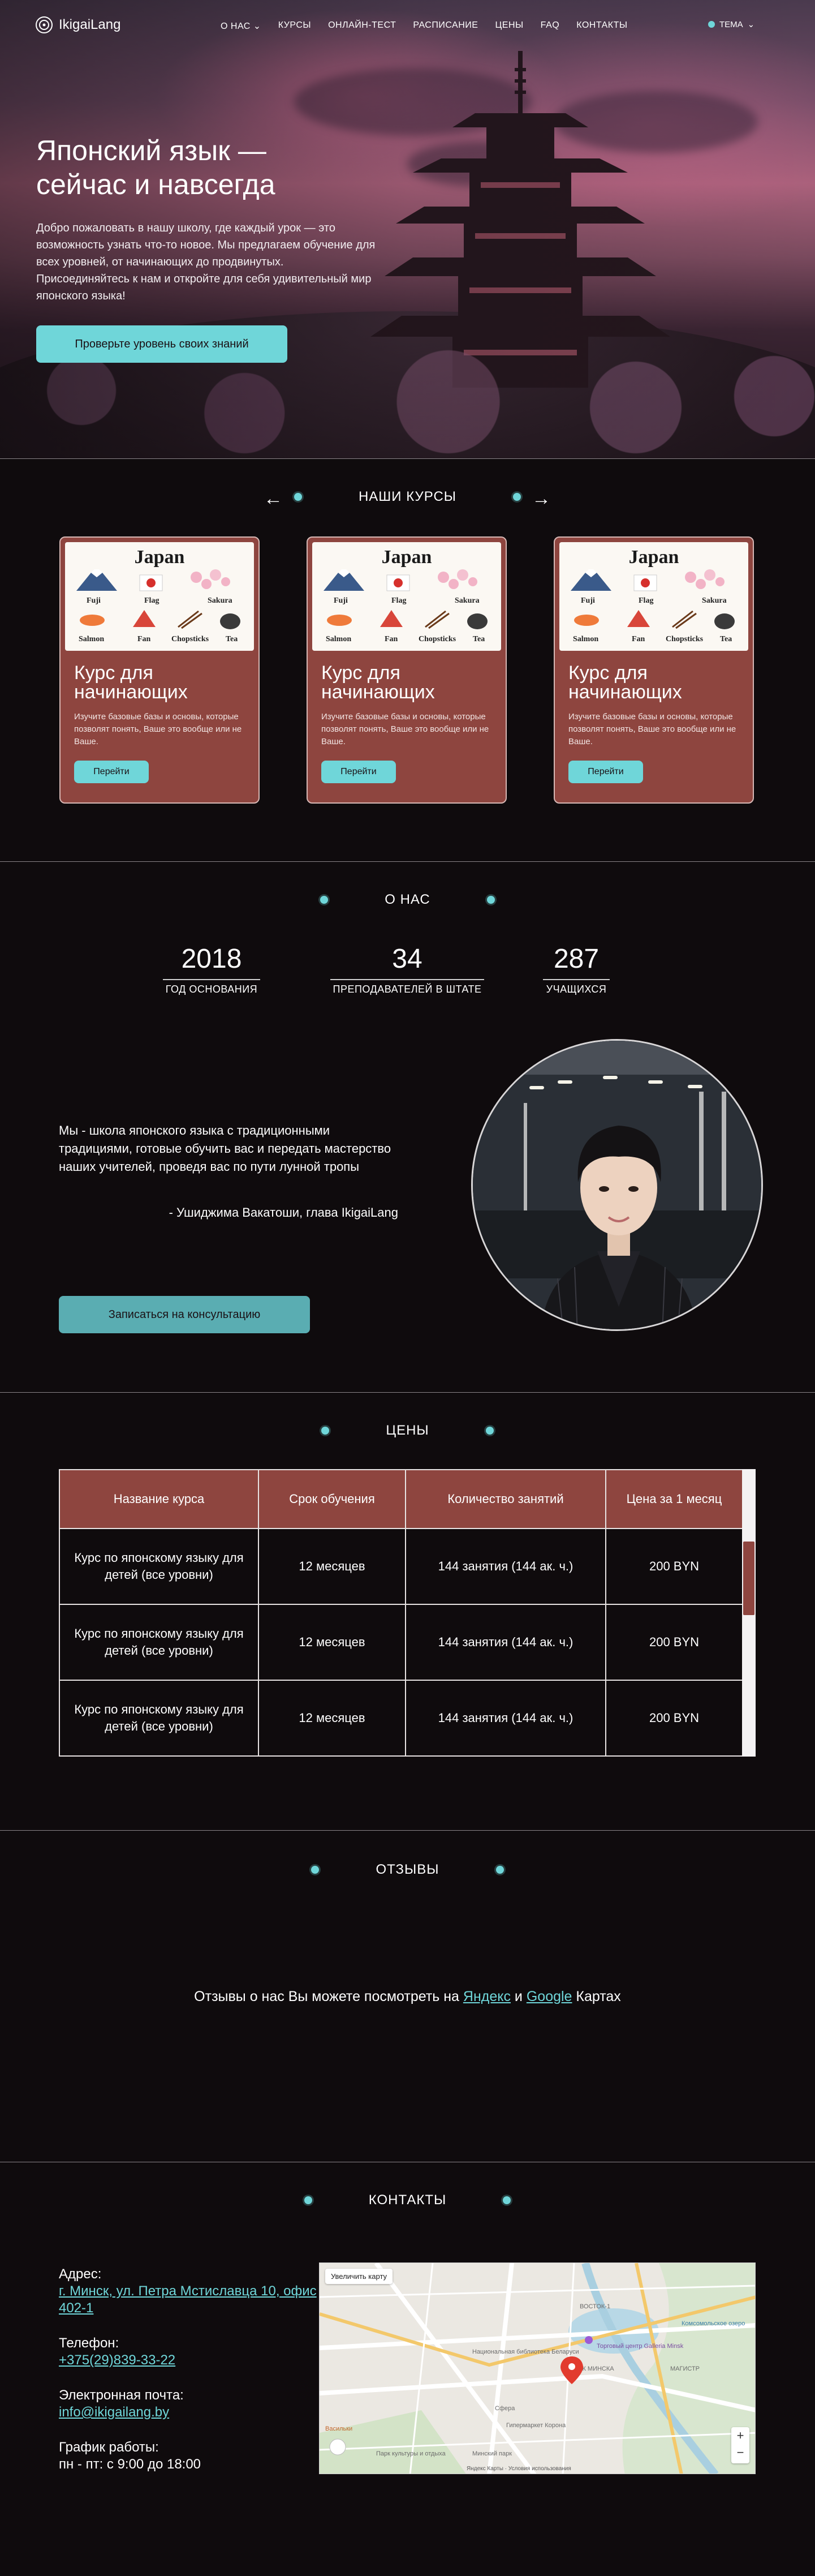 The width and height of the screenshot is (815, 2576). What do you see at coordinates (640, 2346) in the screenshot?
I see `map-label: Торговый центр Galleria Minsk` at bounding box center [640, 2346].